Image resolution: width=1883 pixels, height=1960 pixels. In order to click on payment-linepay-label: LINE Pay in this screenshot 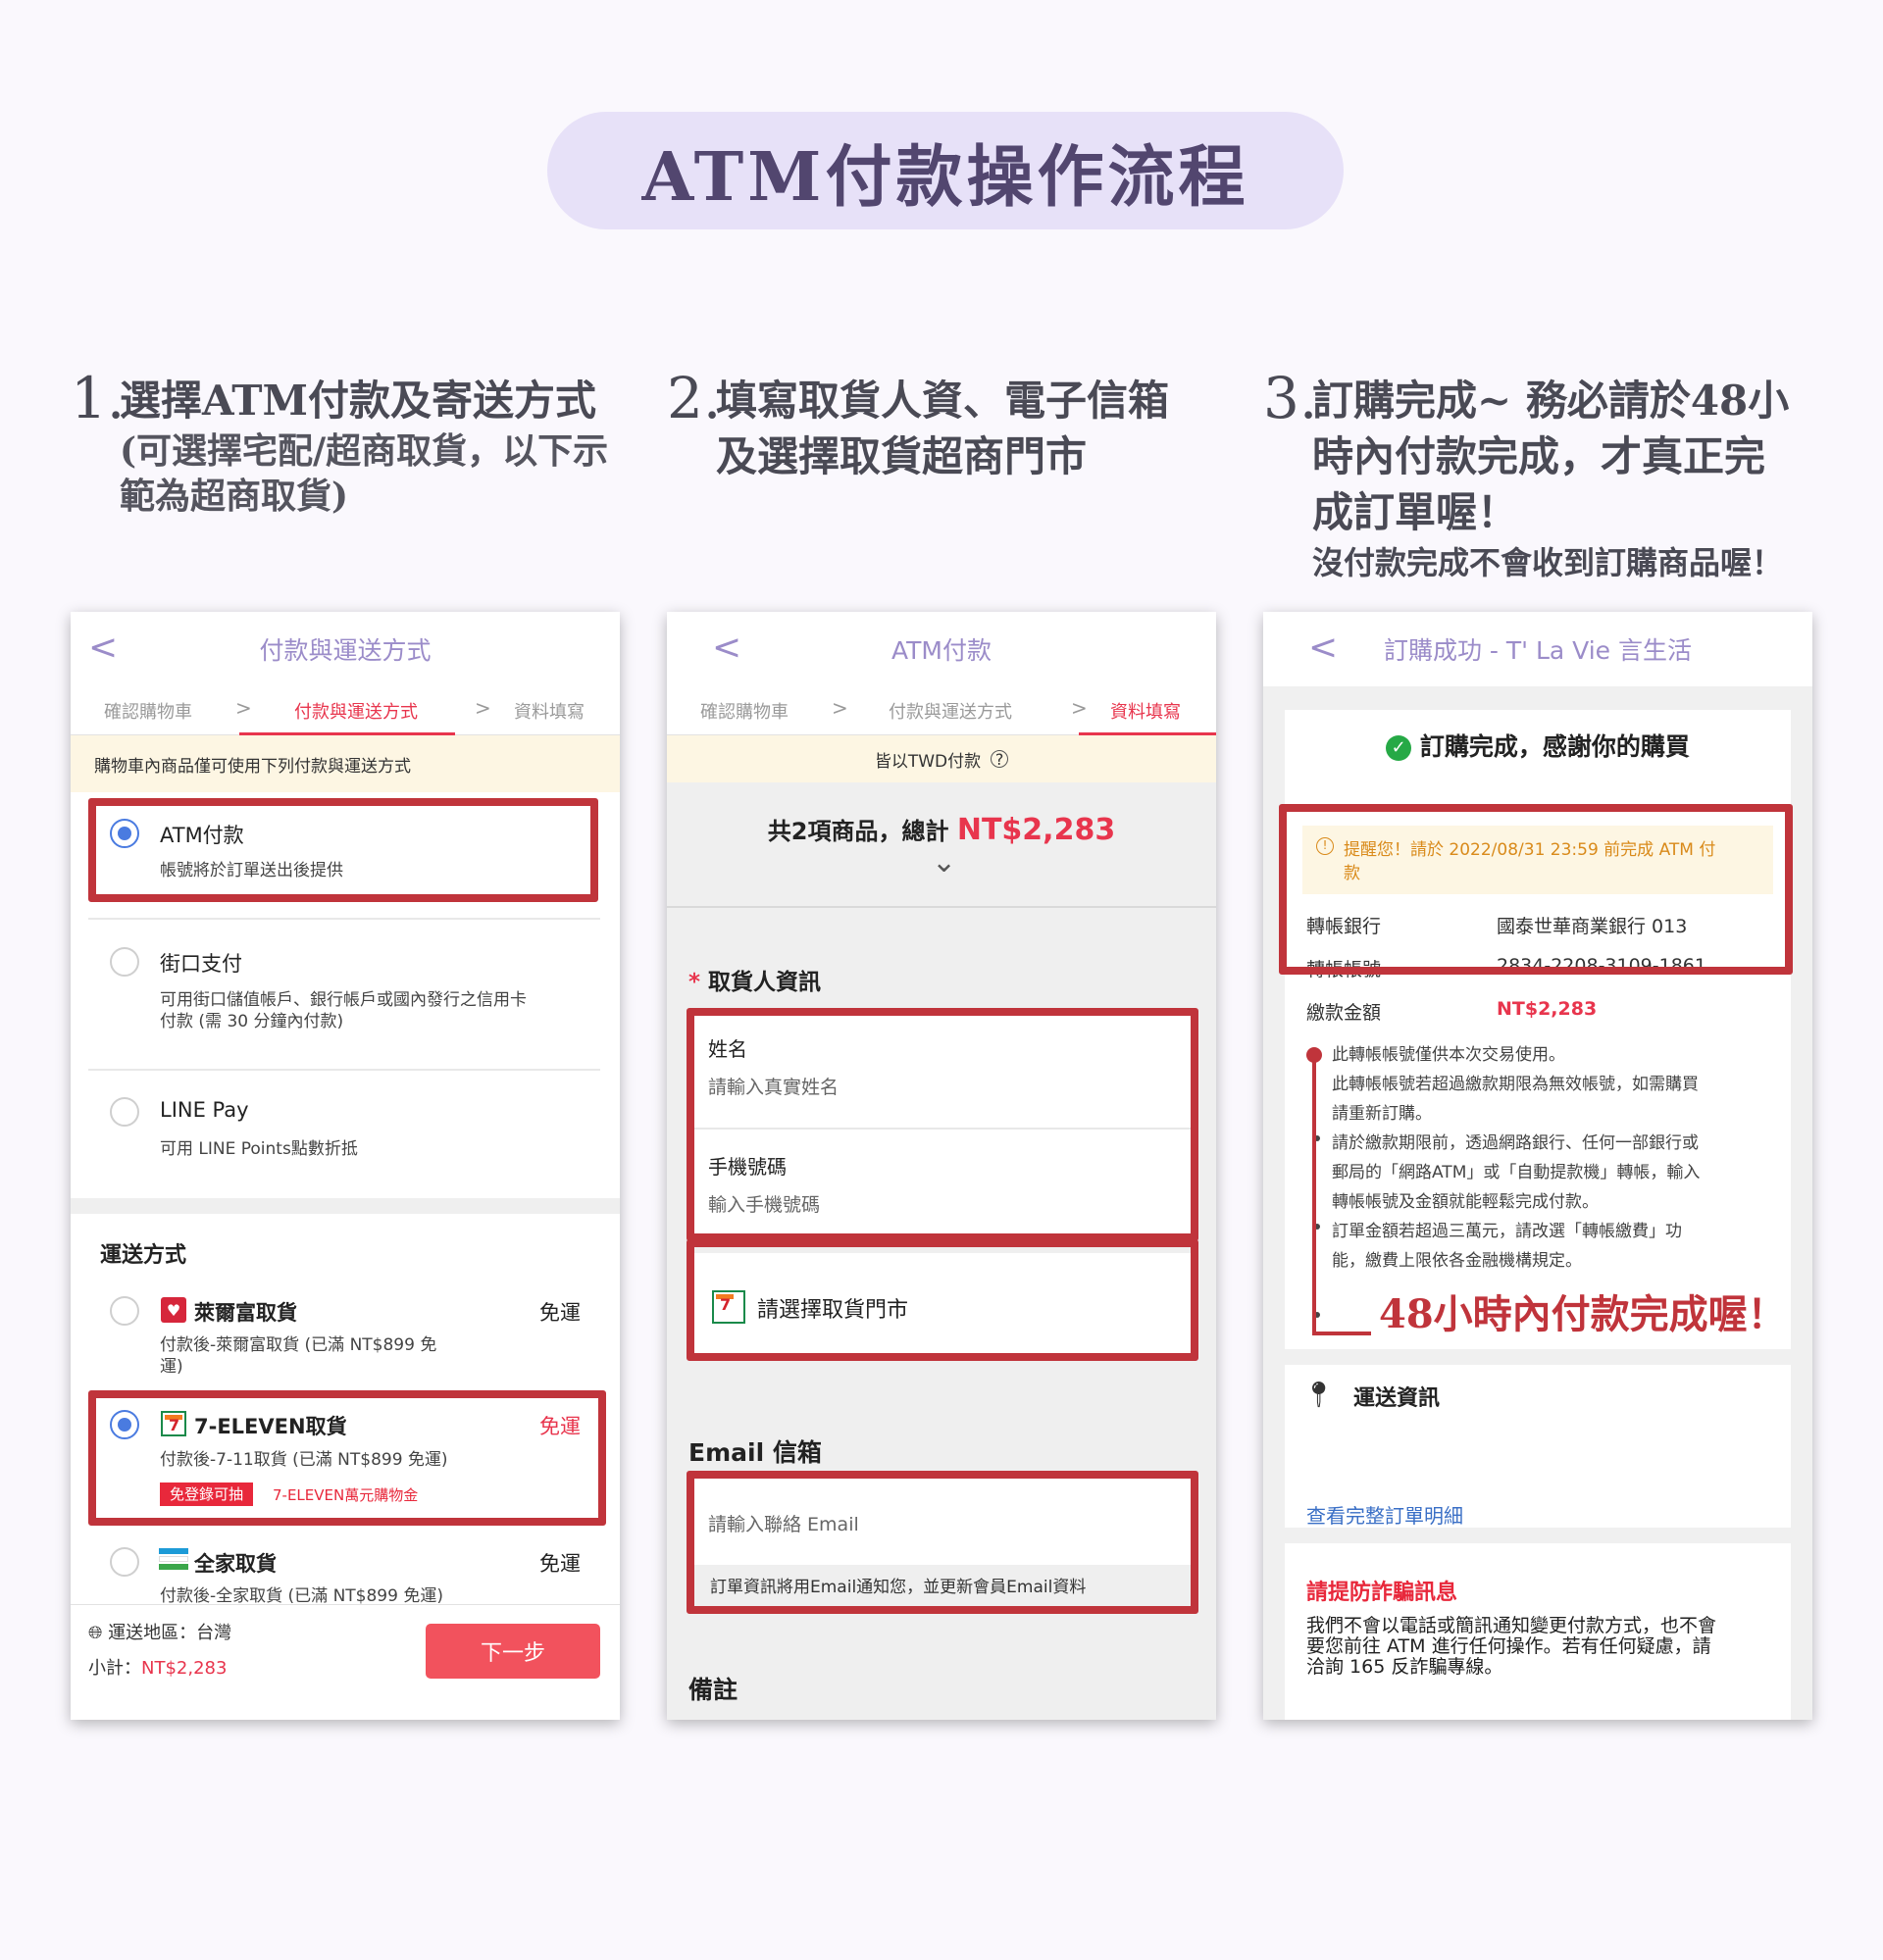, I will do `click(204, 1110)`.